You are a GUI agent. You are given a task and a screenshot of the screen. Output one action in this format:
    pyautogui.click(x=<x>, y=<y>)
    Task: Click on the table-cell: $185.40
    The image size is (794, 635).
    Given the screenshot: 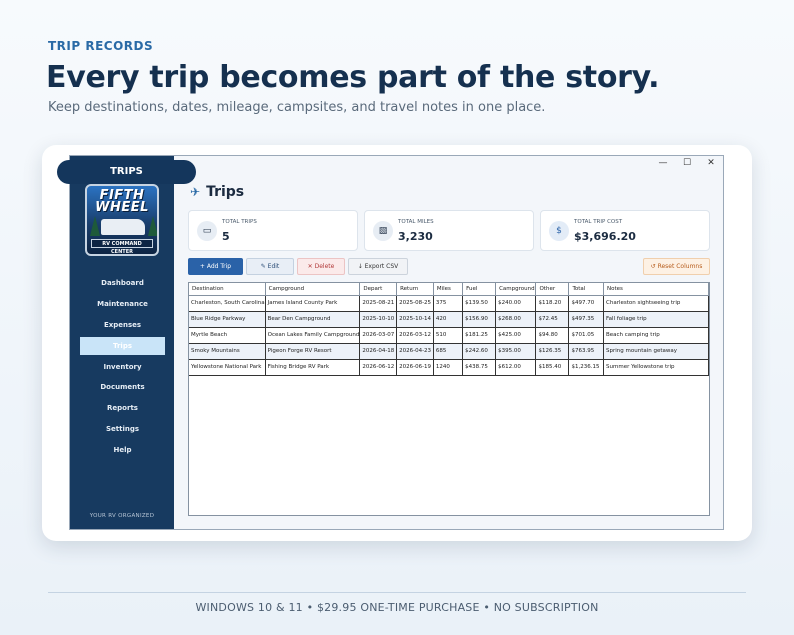 What is the action you would take?
    pyautogui.click(x=552, y=367)
    